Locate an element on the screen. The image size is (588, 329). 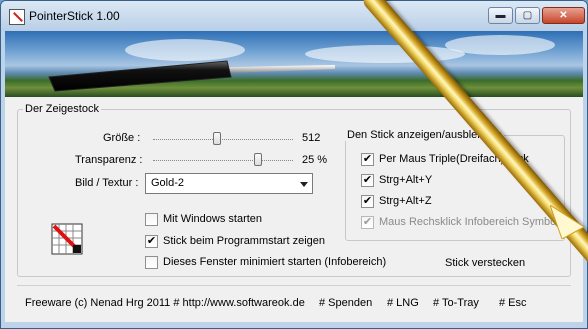
start-with-windows-label: Mit Windows starten is located at coordinates (212, 219).